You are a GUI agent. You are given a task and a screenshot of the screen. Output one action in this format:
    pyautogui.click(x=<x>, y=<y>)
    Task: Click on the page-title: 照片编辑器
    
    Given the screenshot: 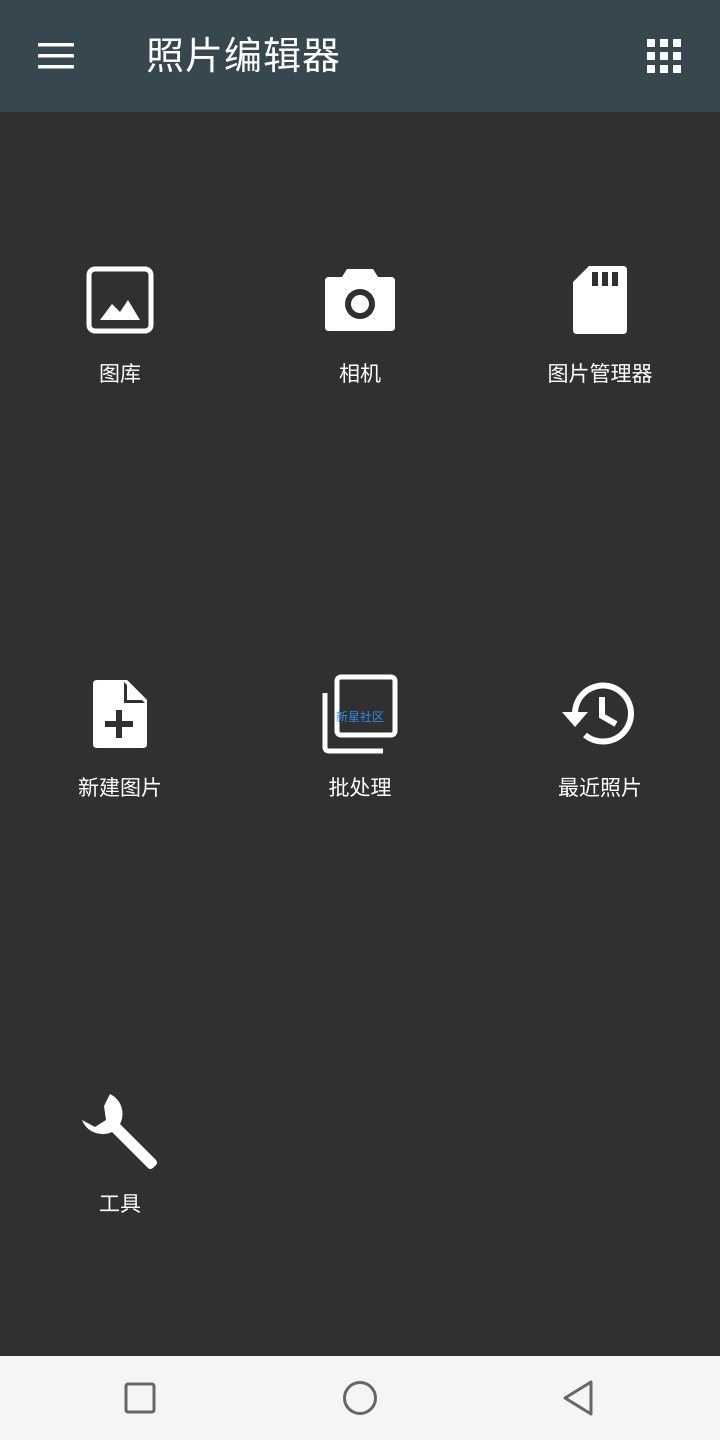 What is the action you would take?
    pyautogui.click(x=244, y=56)
    